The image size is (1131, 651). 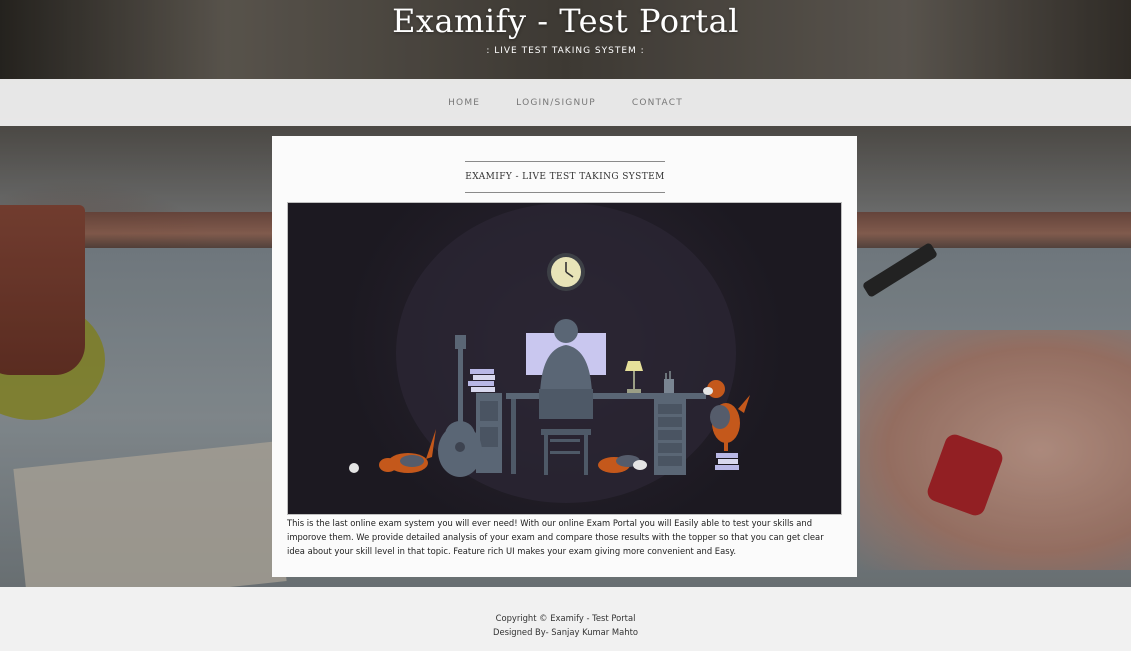 What do you see at coordinates (565, 21) in the screenshot?
I see `site-title: Examify - Test Portal` at bounding box center [565, 21].